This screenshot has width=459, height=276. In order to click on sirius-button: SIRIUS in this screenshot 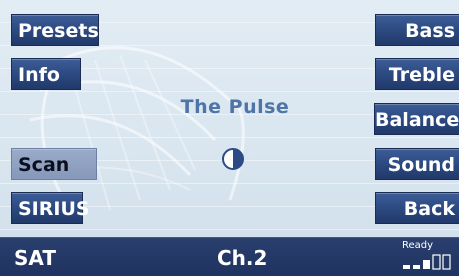, I will do `click(50, 208)`.